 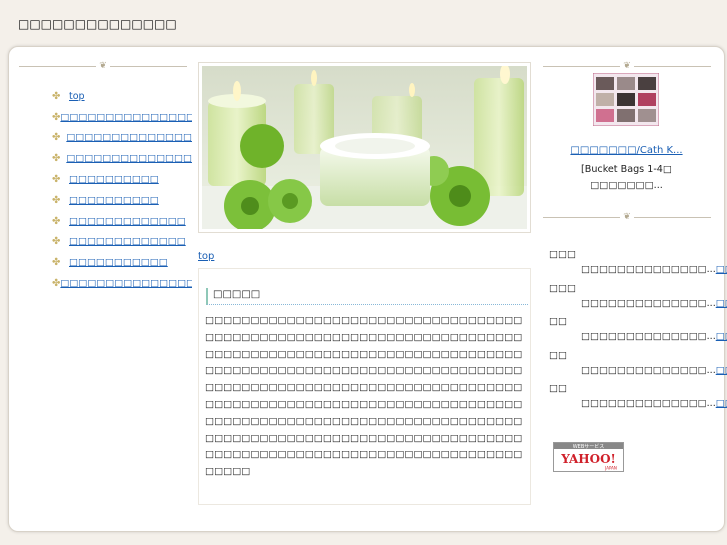 I want to click on yahoo-japan-badge: WEBサービス YAHOO! JAPAN, so click(x=588, y=457).